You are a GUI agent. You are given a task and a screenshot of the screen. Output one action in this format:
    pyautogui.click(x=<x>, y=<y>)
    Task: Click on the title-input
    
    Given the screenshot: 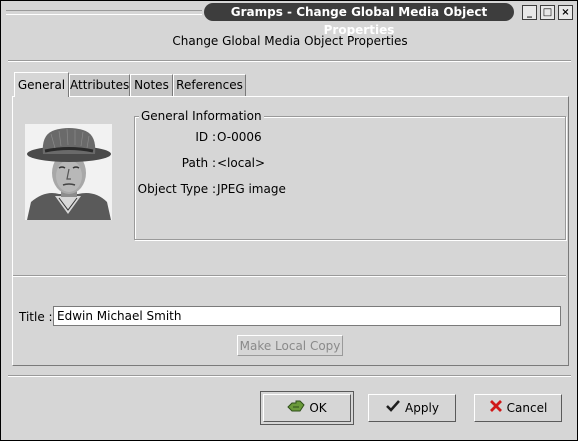 What is the action you would take?
    pyautogui.click(x=307, y=316)
    